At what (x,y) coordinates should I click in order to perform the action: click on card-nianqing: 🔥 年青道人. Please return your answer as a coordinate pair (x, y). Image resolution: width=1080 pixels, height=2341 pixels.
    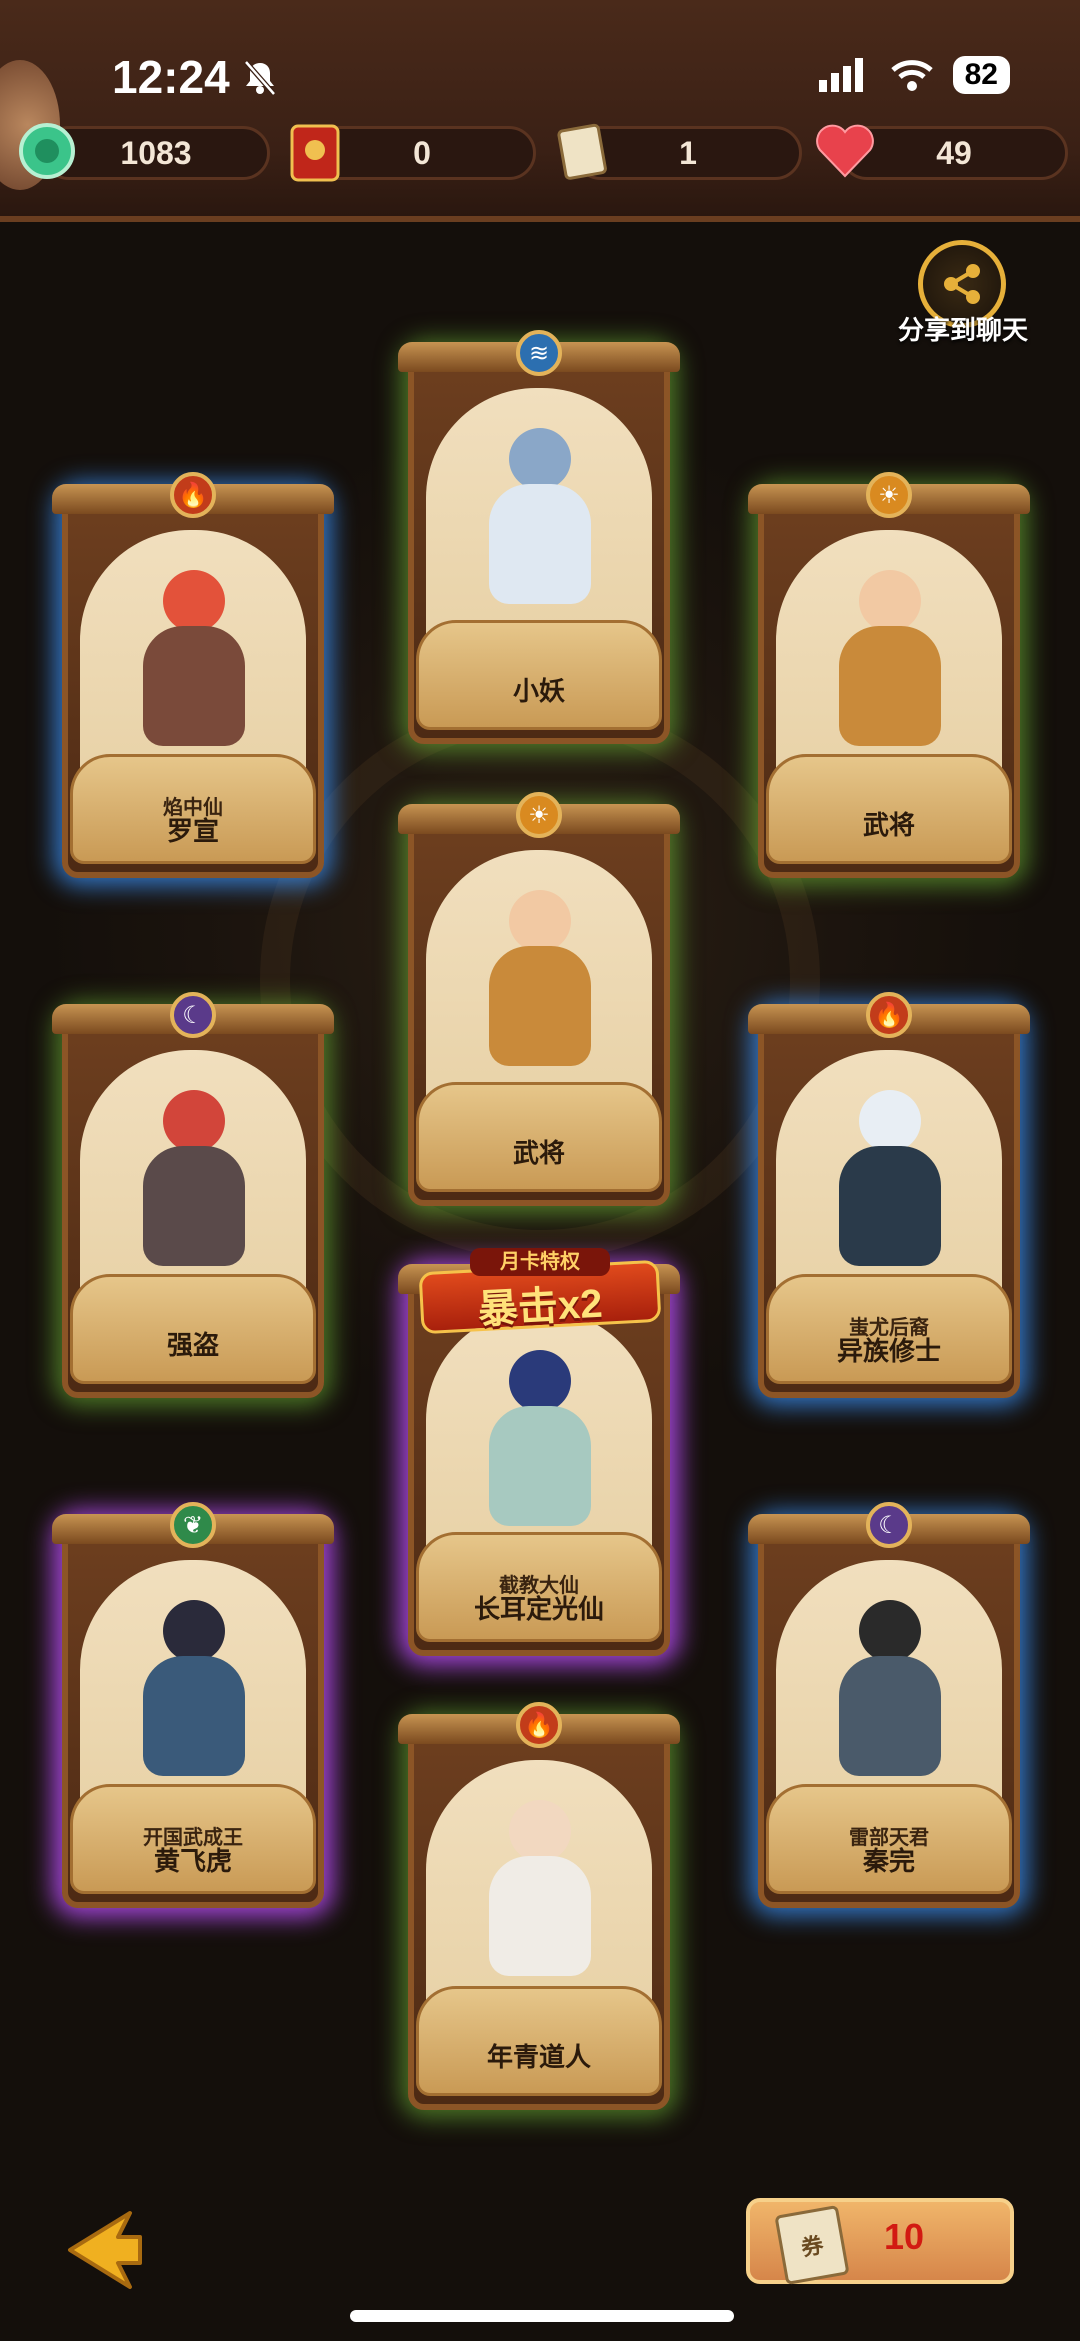
    Looking at the image, I should click on (539, 1906).